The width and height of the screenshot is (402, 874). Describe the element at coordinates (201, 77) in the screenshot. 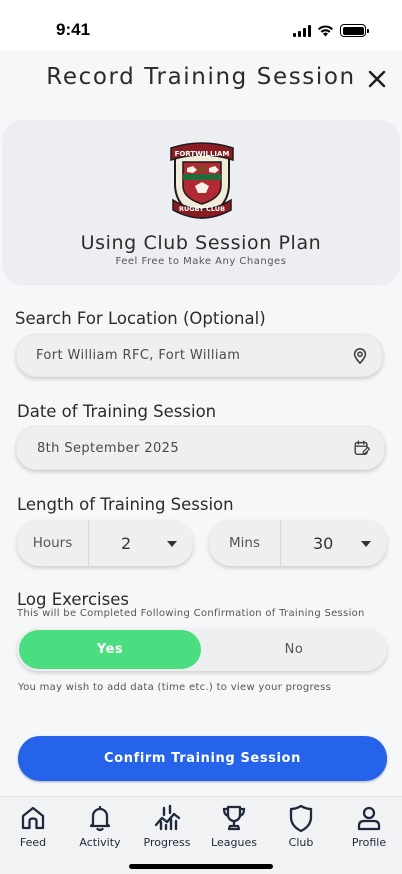

I see `page-title: Record Training Session` at that location.